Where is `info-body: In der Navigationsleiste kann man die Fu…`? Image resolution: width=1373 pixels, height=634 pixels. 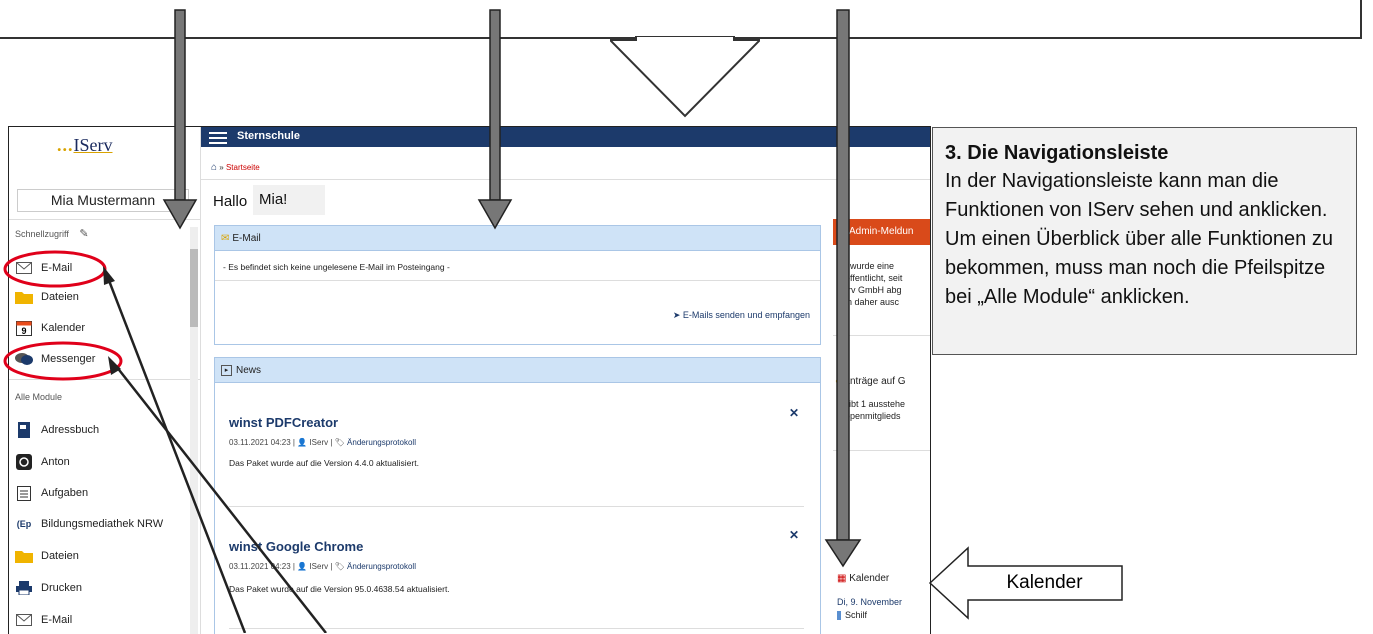
info-body: In der Navigationsleiste kann man die Fu… is located at coordinates (1139, 239).